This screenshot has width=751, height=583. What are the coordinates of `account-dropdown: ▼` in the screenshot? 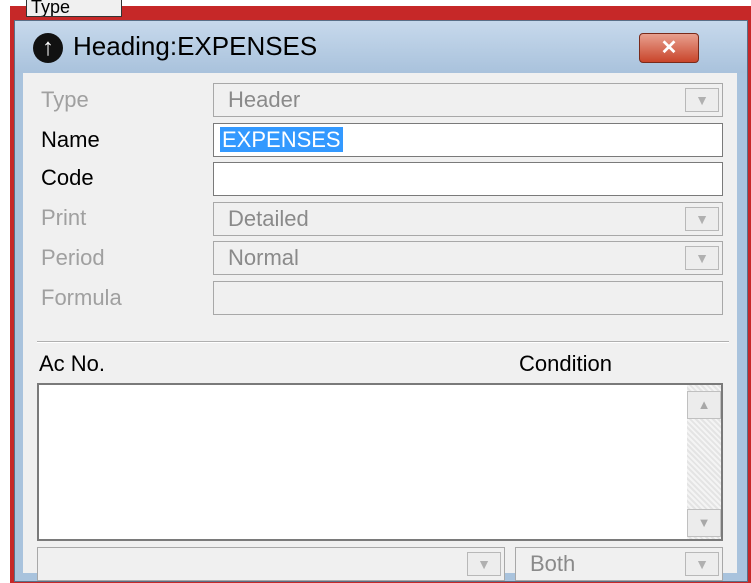 It's located at (271, 564).